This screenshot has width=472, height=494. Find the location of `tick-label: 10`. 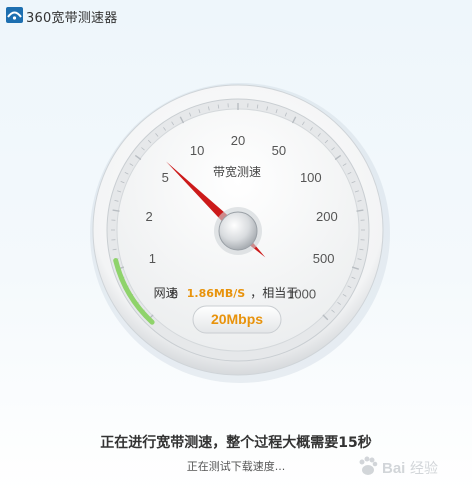

tick-label: 10 is located at coordinates (197, 150).